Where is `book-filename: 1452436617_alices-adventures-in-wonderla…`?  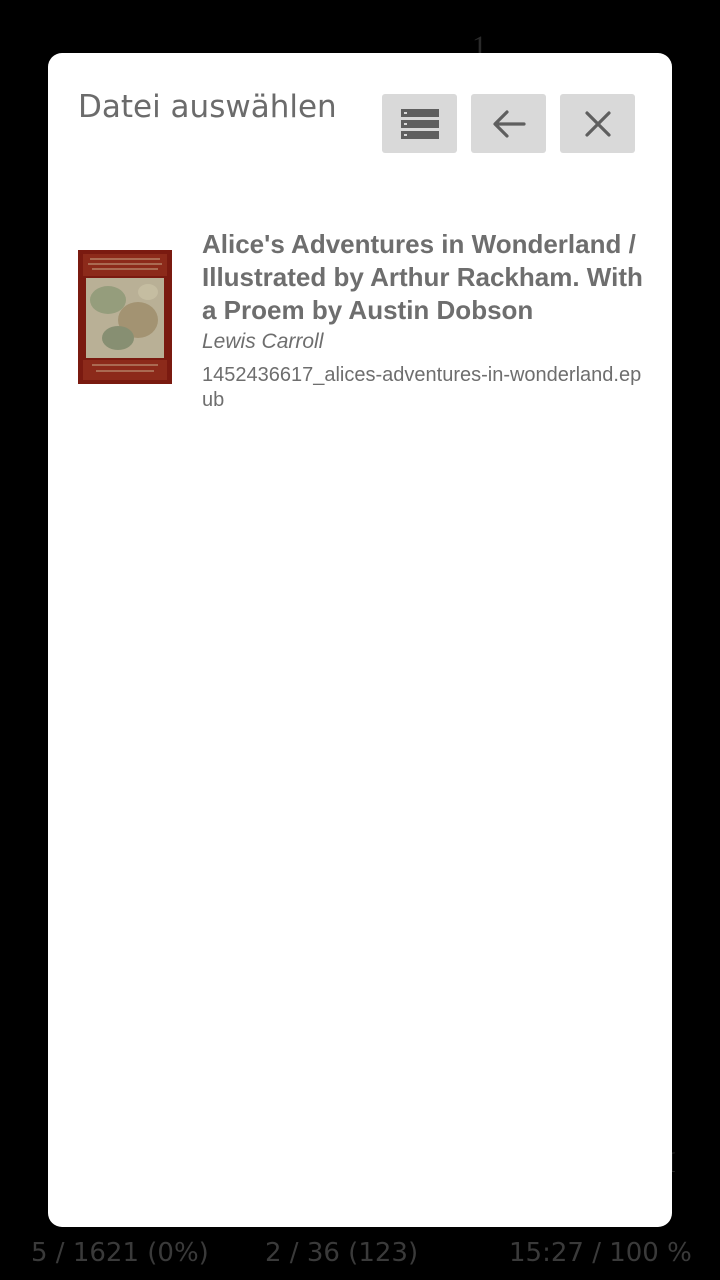
book-filename: 1452436617_alices-adventures-in-wonderla… is located at coordinates (422, 387).